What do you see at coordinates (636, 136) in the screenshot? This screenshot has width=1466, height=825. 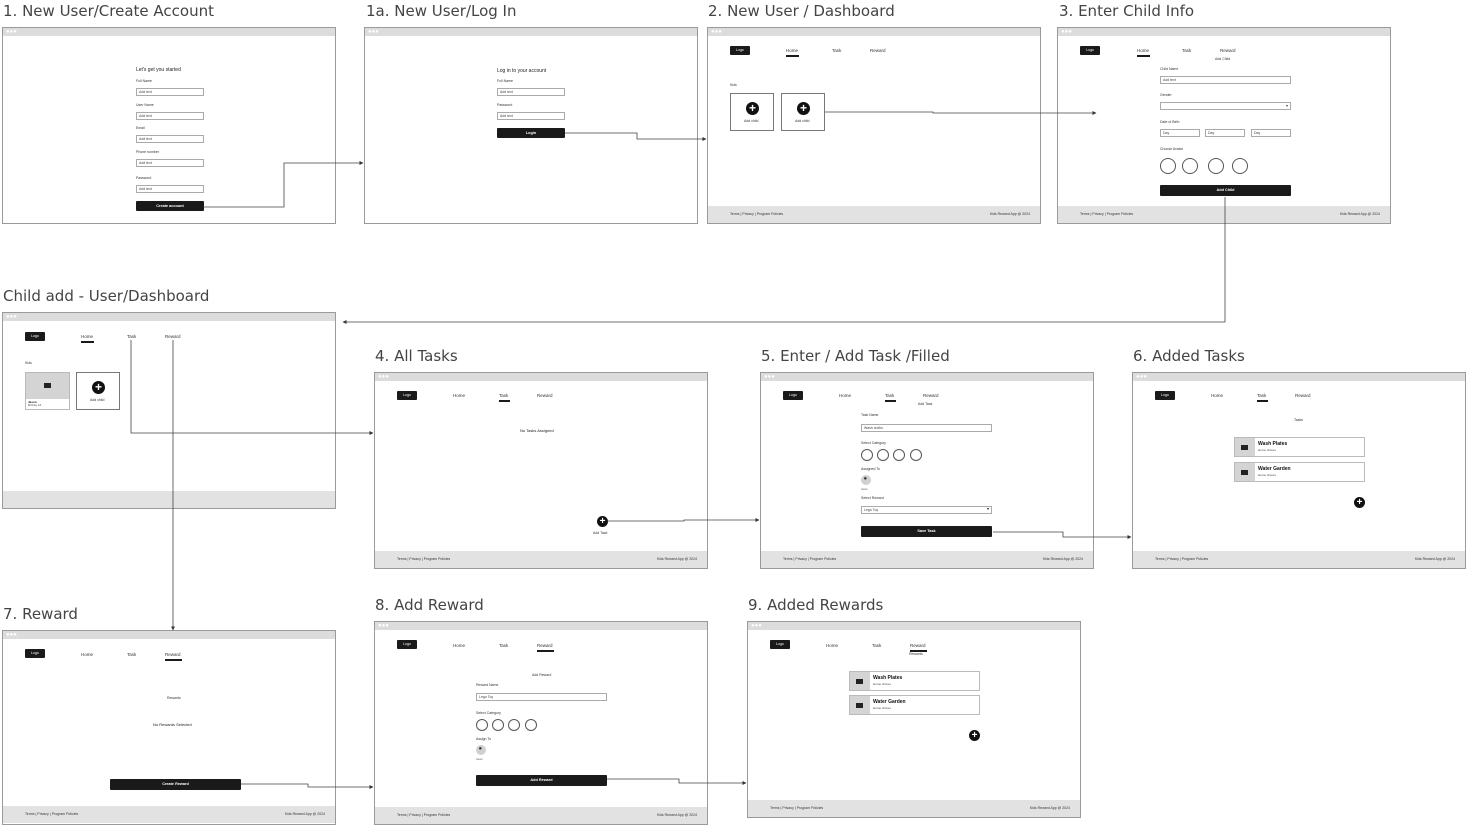 I see `connector-login-to-dashboard` at bounding box center [636, 136].